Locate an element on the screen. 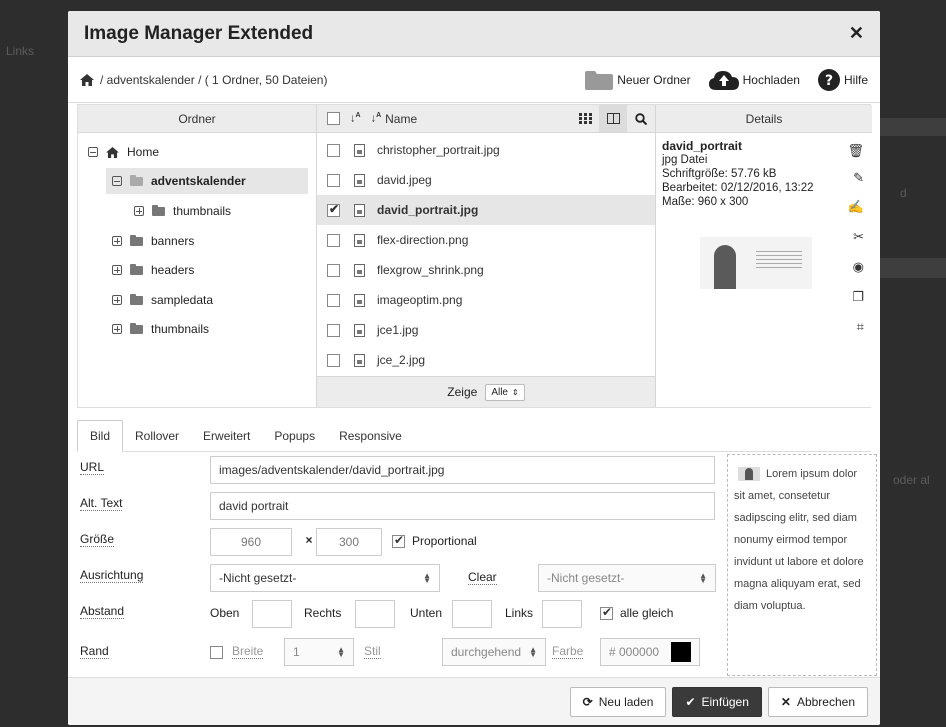  all-equal-checkbox is located at coordinates (606, 612).